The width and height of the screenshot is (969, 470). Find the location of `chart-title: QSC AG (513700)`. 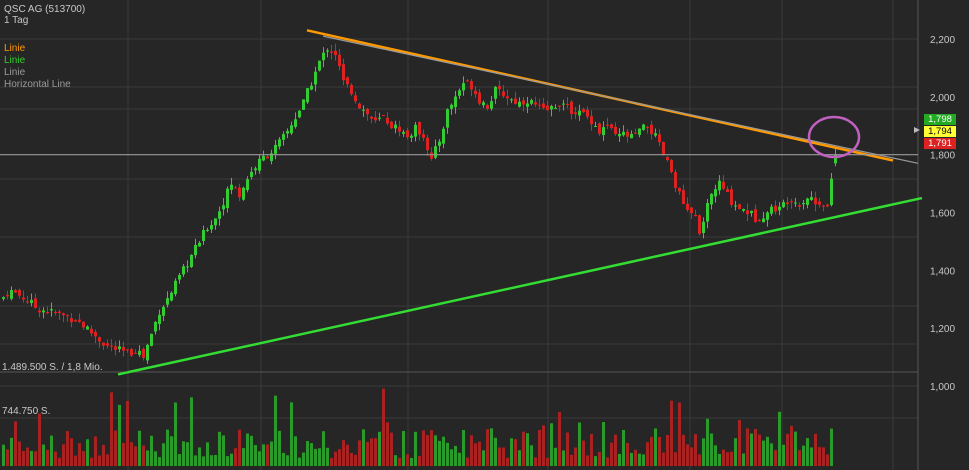

chart-title: QSC AG (513700) is located at coordinates (45, 9).